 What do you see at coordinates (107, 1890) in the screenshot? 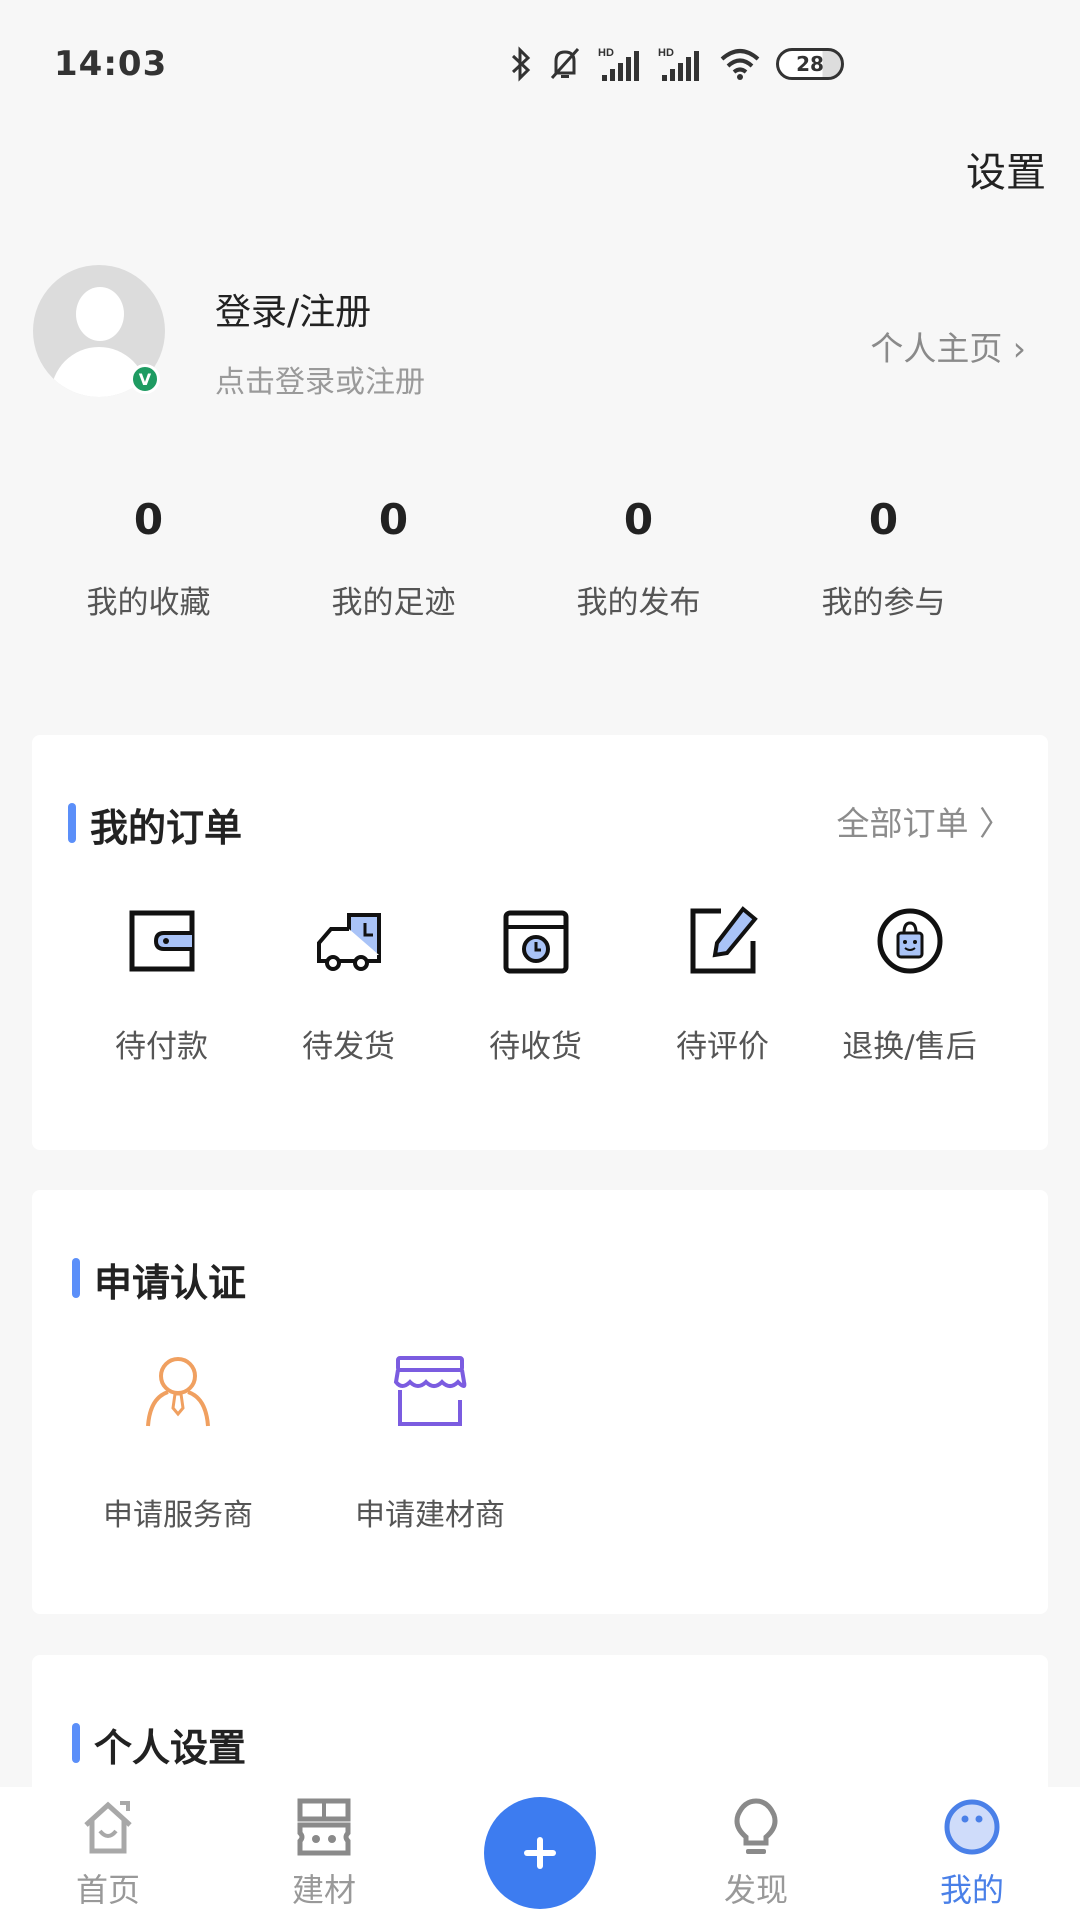
I see `tab-label: 首页` at bounding box center [107, 1890].